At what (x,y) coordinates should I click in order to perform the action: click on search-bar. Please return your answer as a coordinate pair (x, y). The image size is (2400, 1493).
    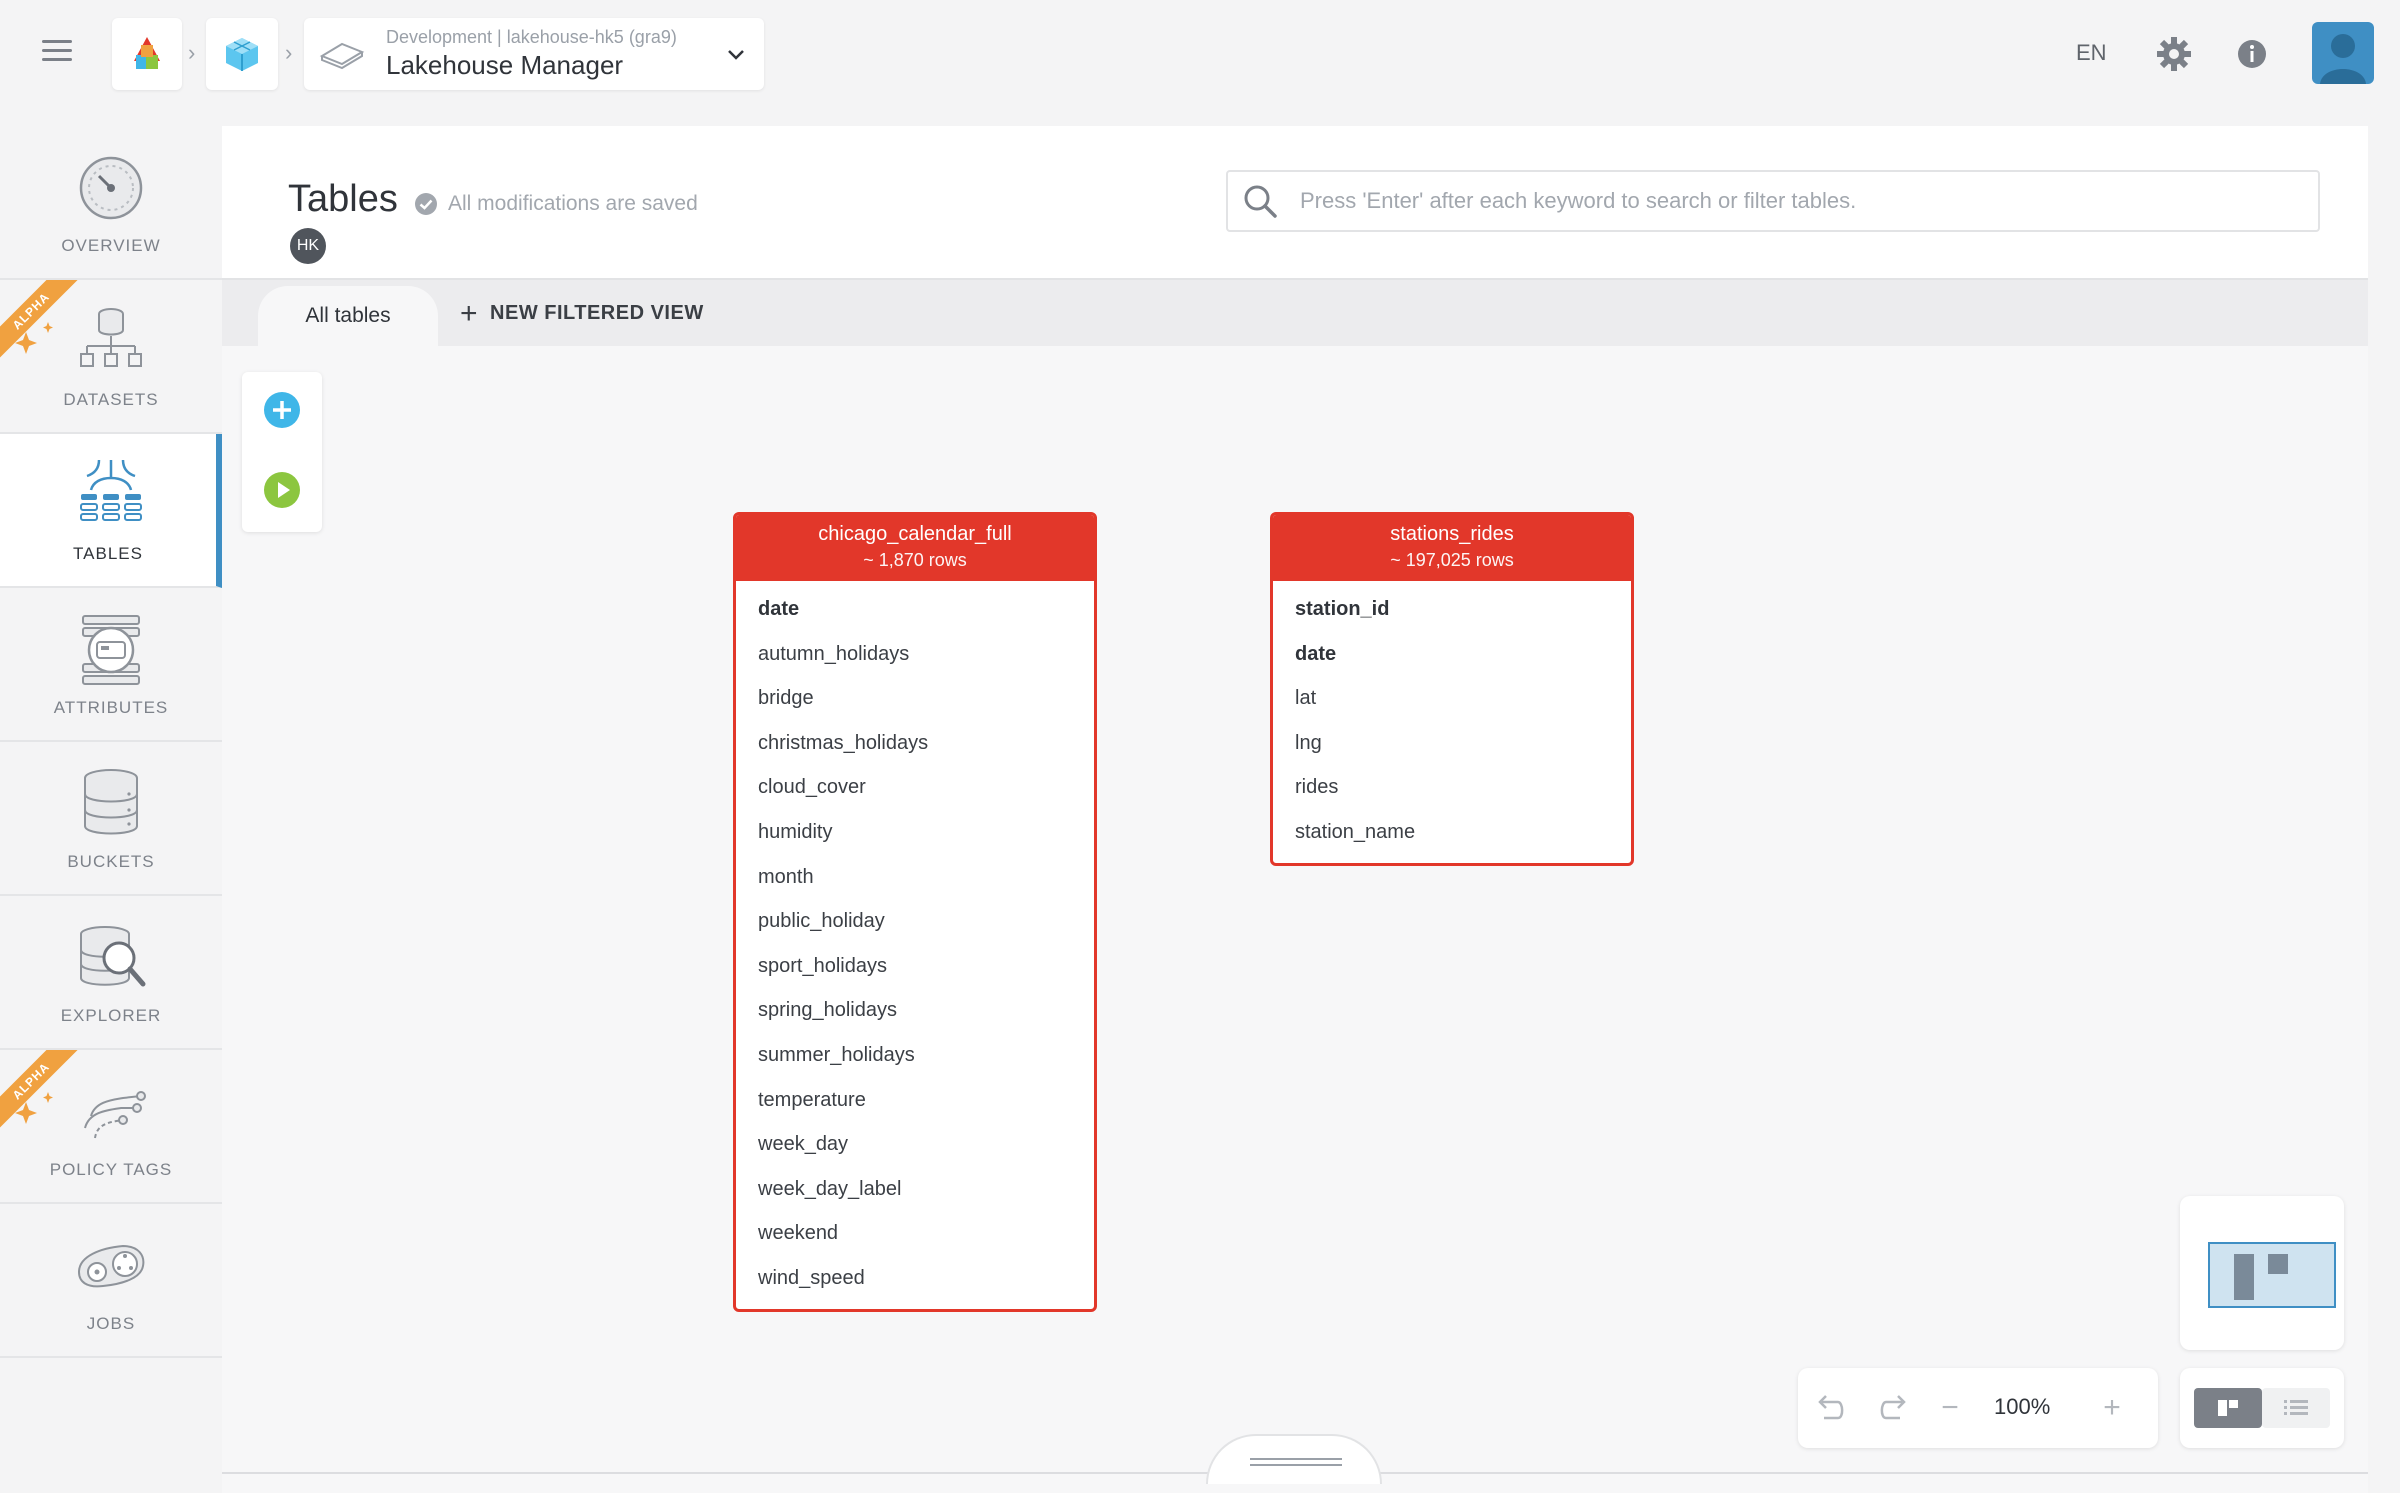
    Looking at the image, I should click on (1773, 201).